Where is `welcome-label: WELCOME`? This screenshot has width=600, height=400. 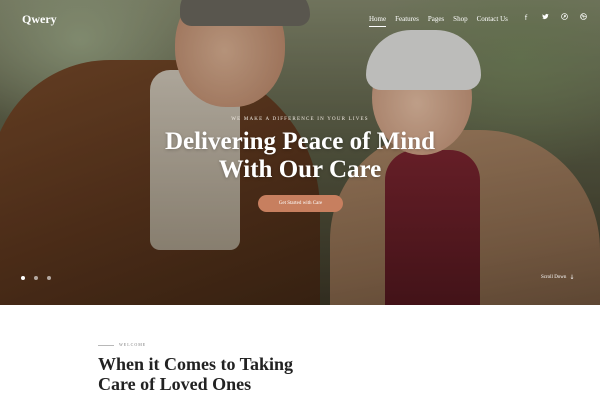
welcome-label: WELCOME is located at coordinates (133, 344).